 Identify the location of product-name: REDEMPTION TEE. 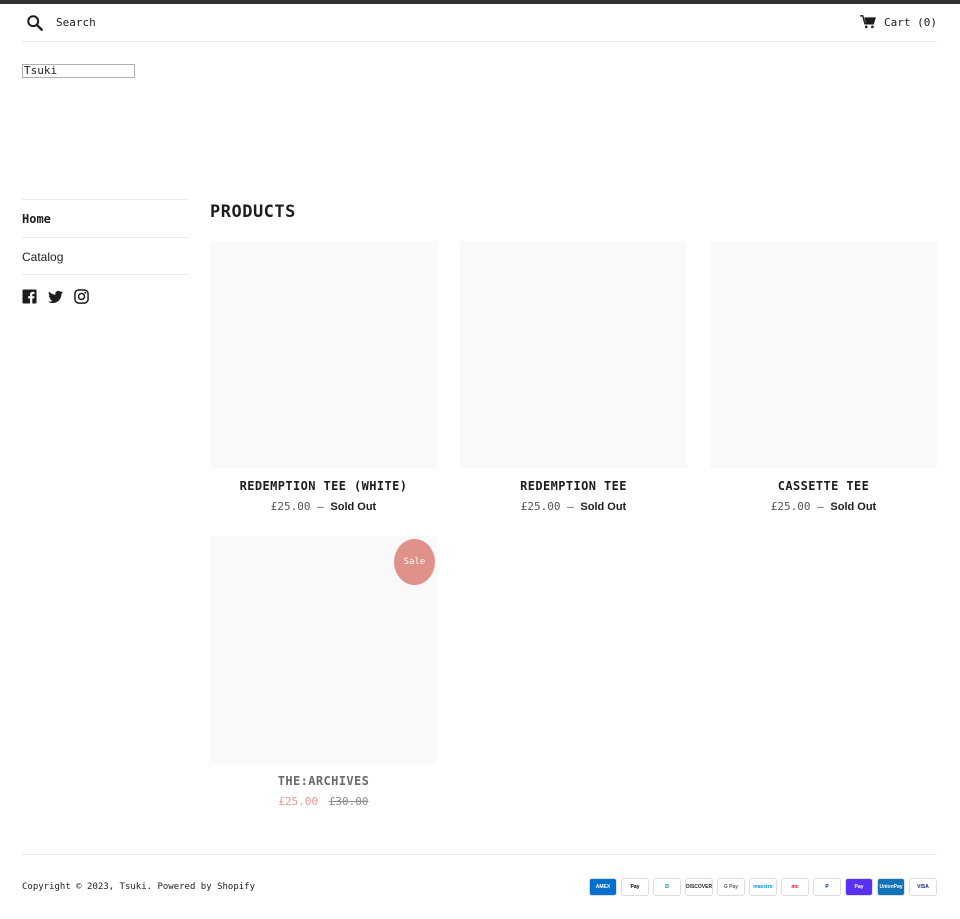
(573, 486).